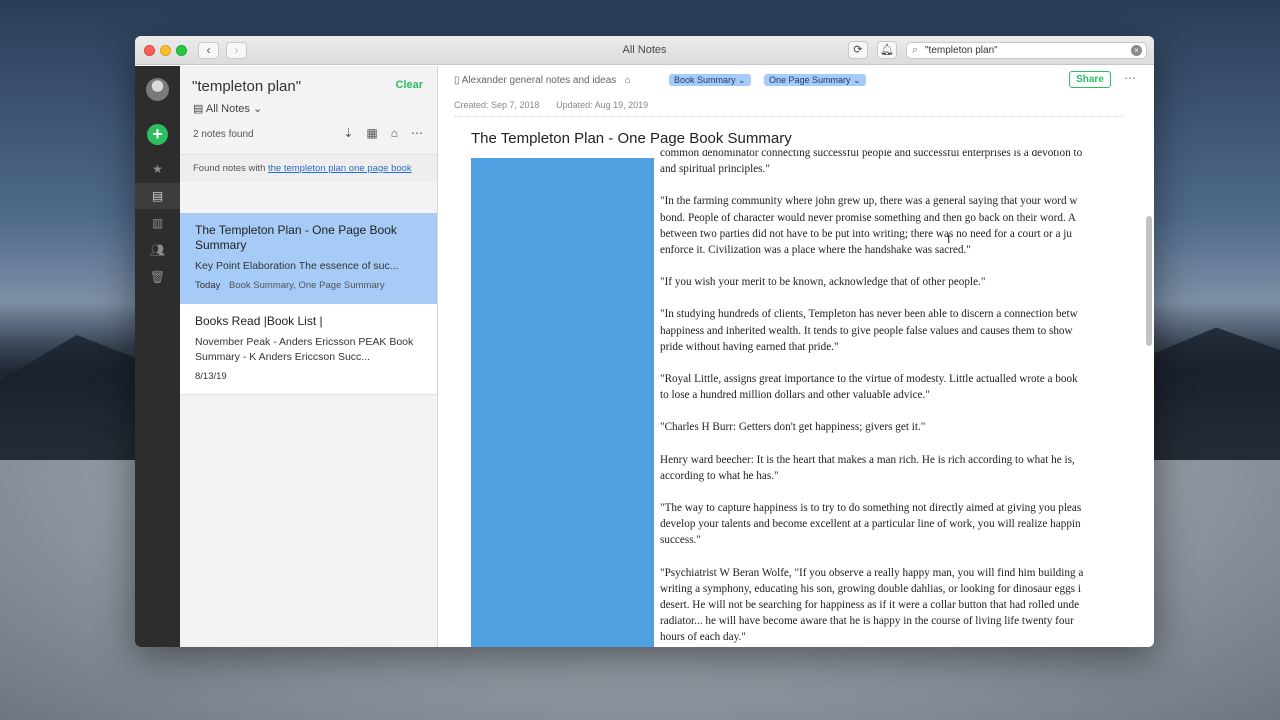 The height and width of the screenshot is (720, 1280). Describe the element at coordinates (810, 80) in the screenshot. I see `tag-label: One Page Summary` at that location.